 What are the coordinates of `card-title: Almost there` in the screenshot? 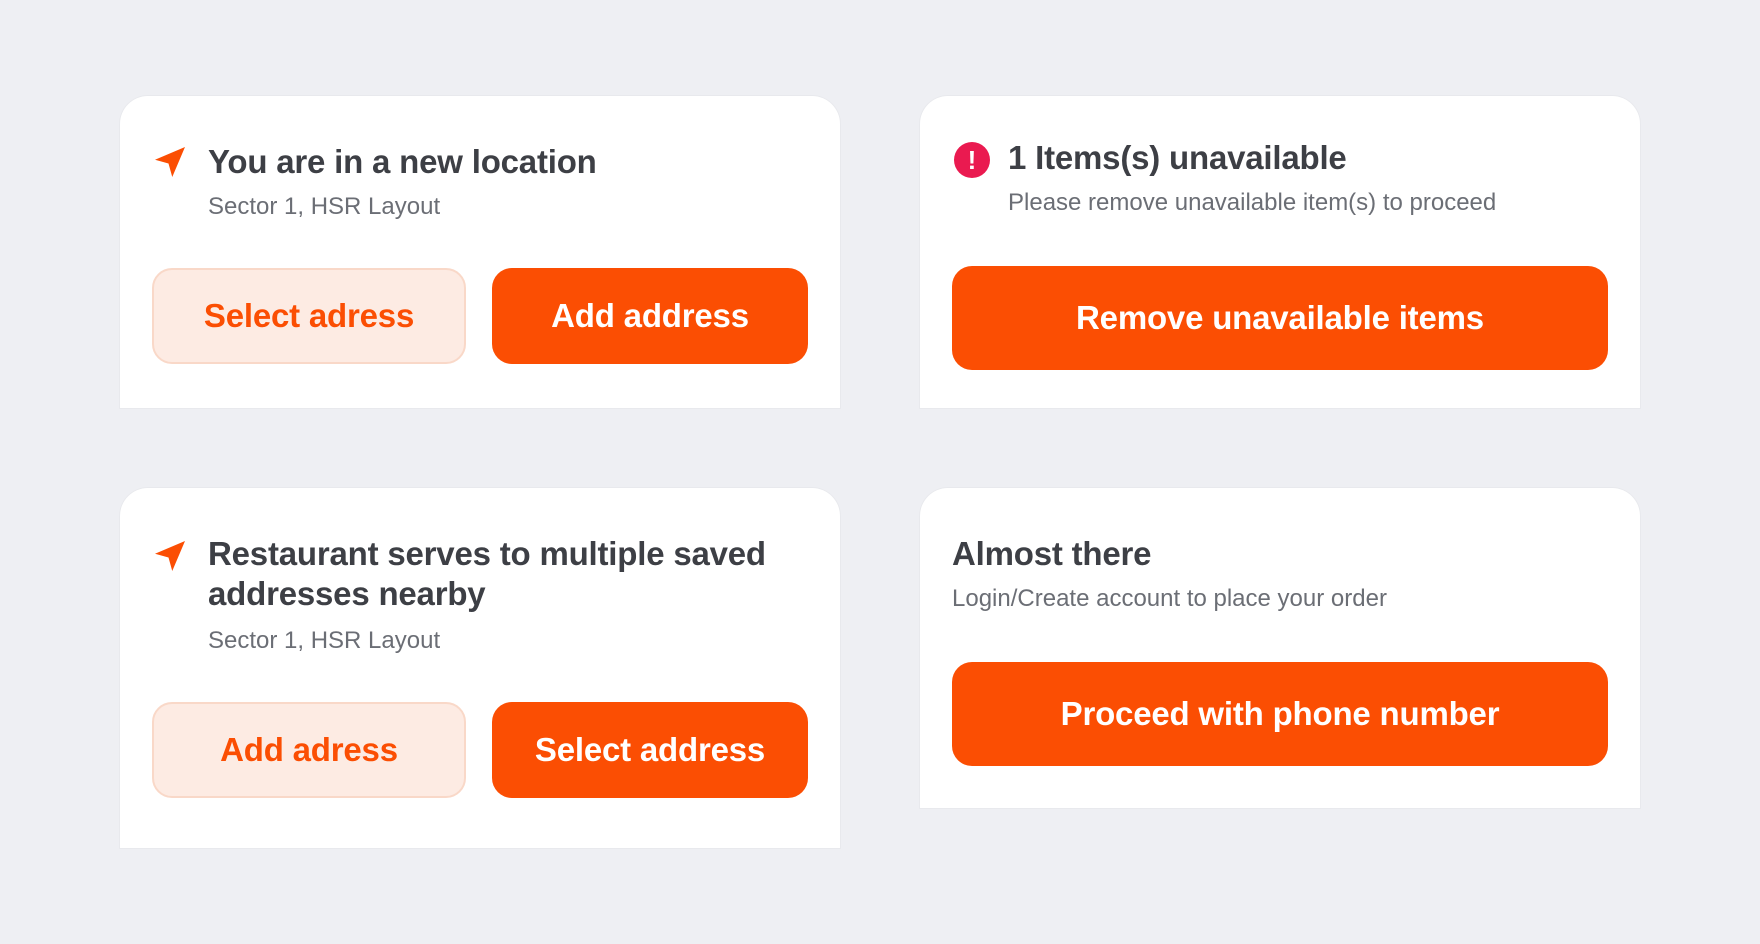 It's located at (1052, 553).